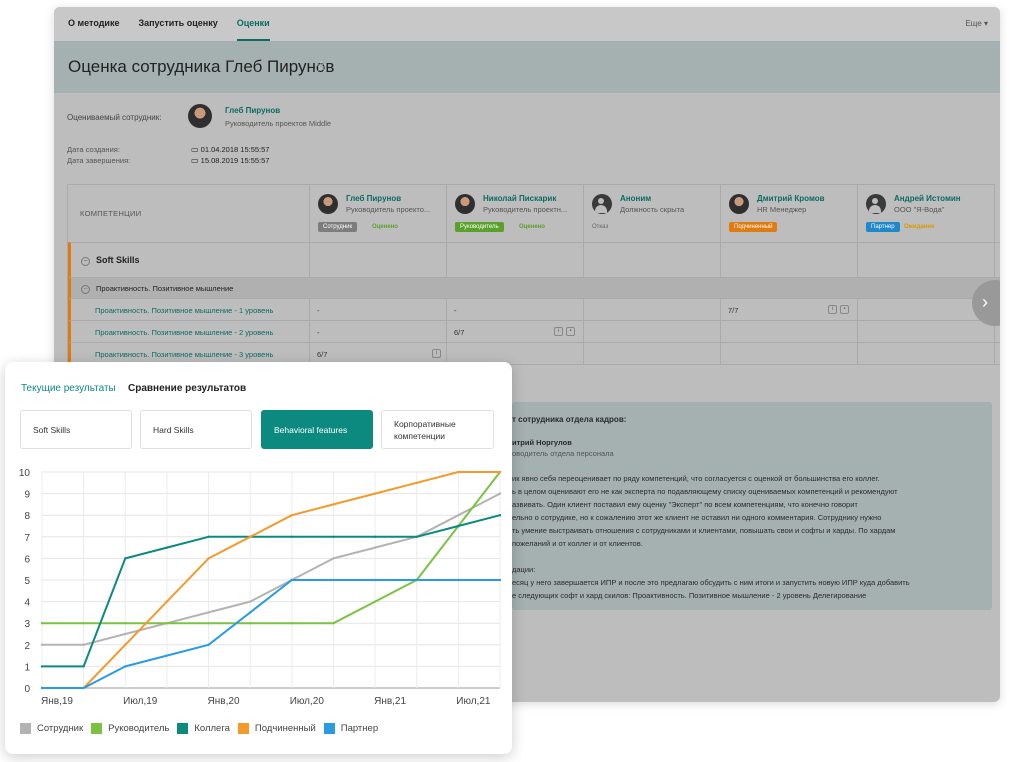  What do you see at coordinates (577, 543) in the screenshot?
I see `review-line: пожеланий и от коллег и от клиентов.` at bounding box center [577, 543].